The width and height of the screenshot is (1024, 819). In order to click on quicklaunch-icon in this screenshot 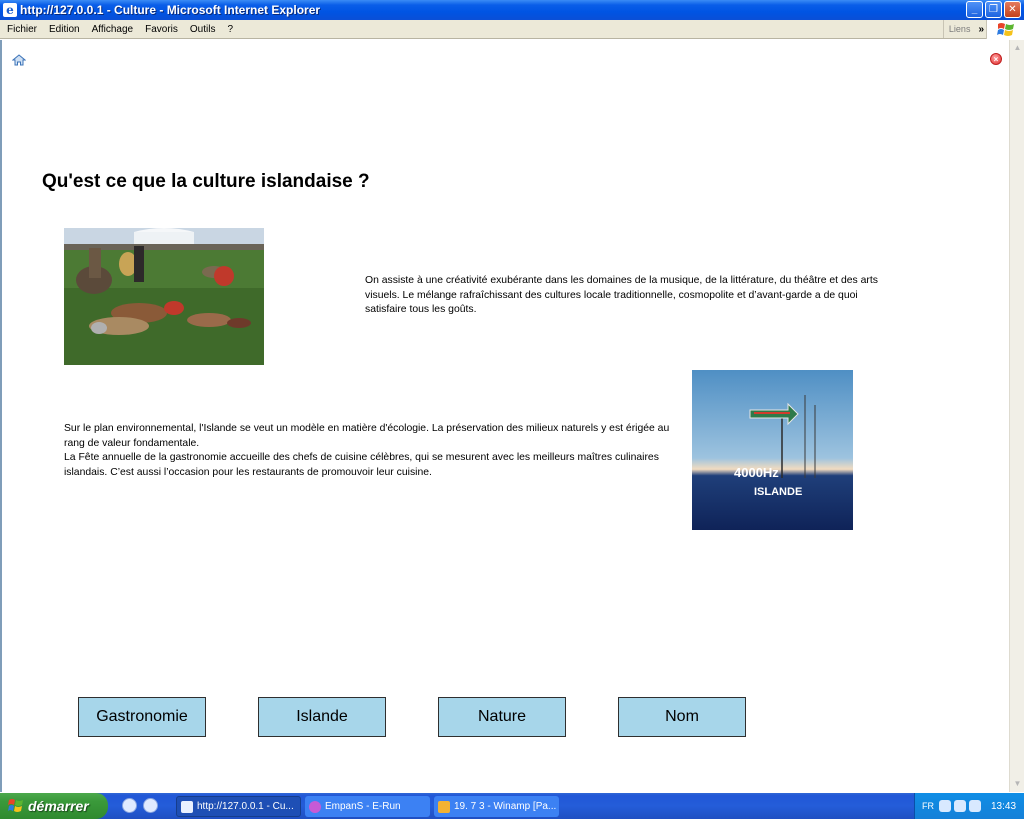, I will do `click(129, 805)`.